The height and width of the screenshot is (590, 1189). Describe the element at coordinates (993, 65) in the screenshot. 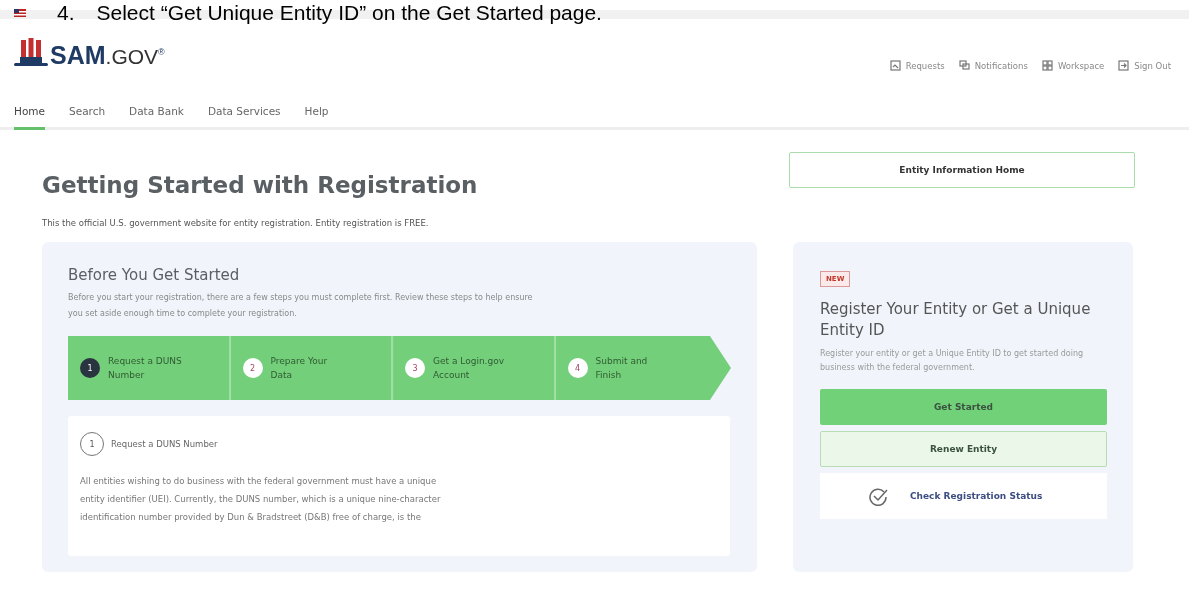

I see `header-link: Notifications` at that location.